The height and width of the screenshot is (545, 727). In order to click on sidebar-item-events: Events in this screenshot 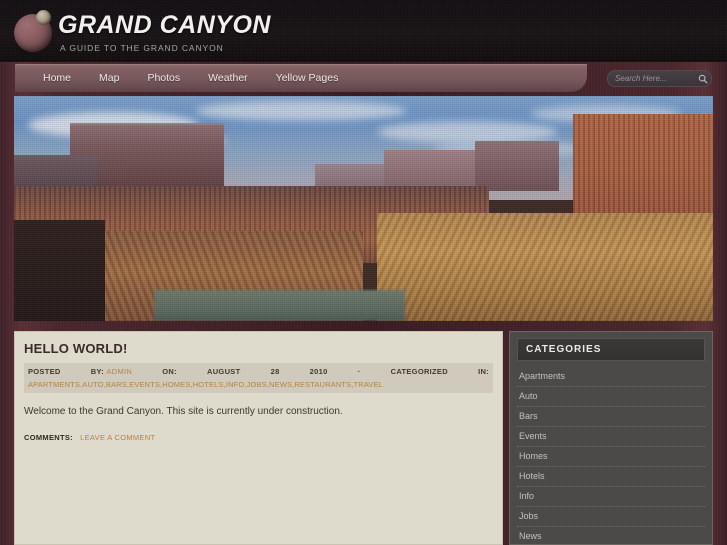, I will do `click(611, 437)`.